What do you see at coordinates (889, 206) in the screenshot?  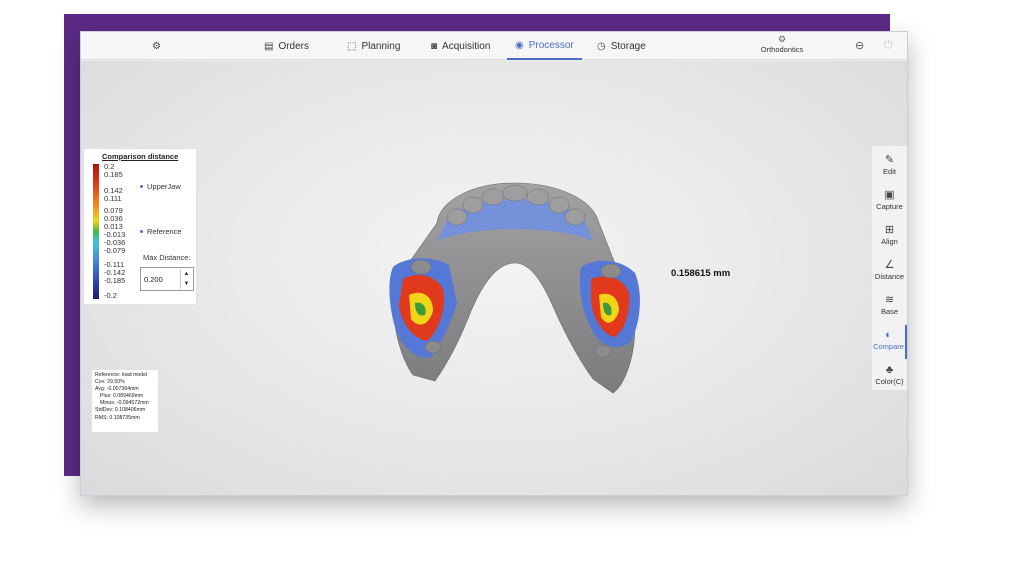 I see `tool-label: Capture` at bounding box center [889, 206].